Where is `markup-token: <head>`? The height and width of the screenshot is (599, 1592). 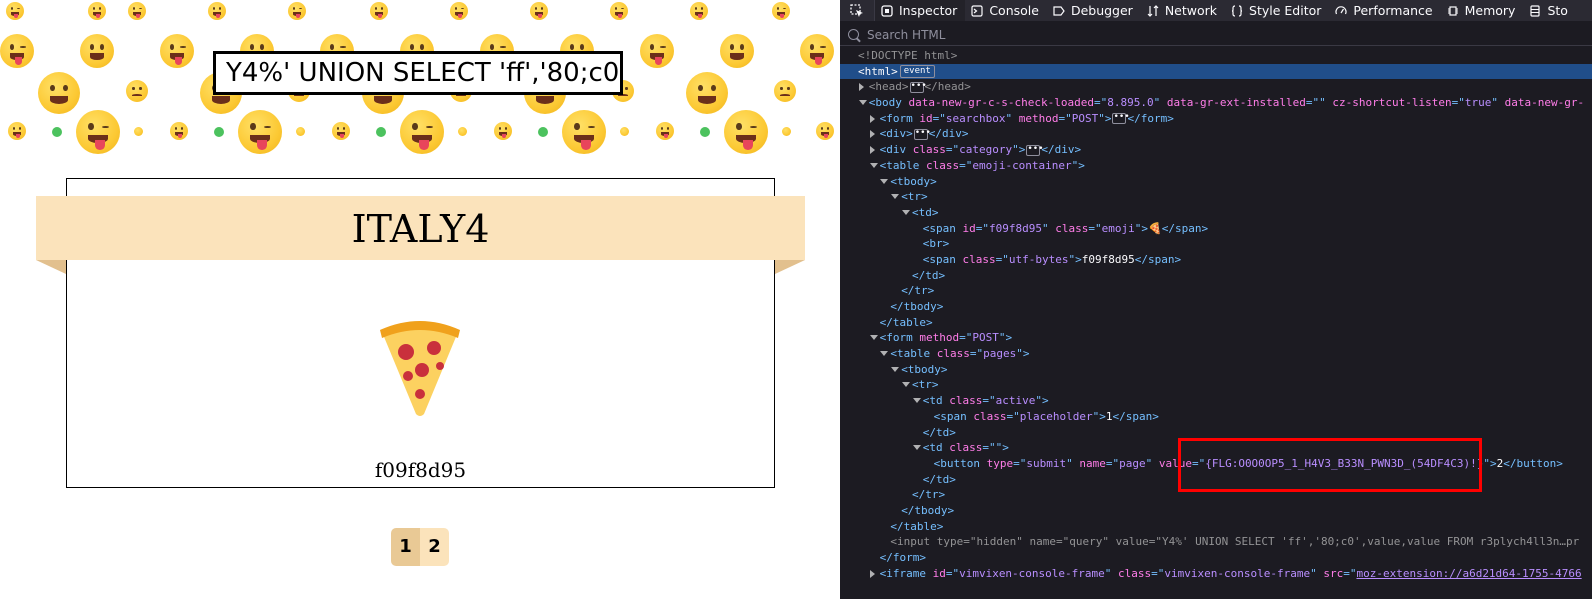 markup-token: <head> is located at coordinates (888, 87).